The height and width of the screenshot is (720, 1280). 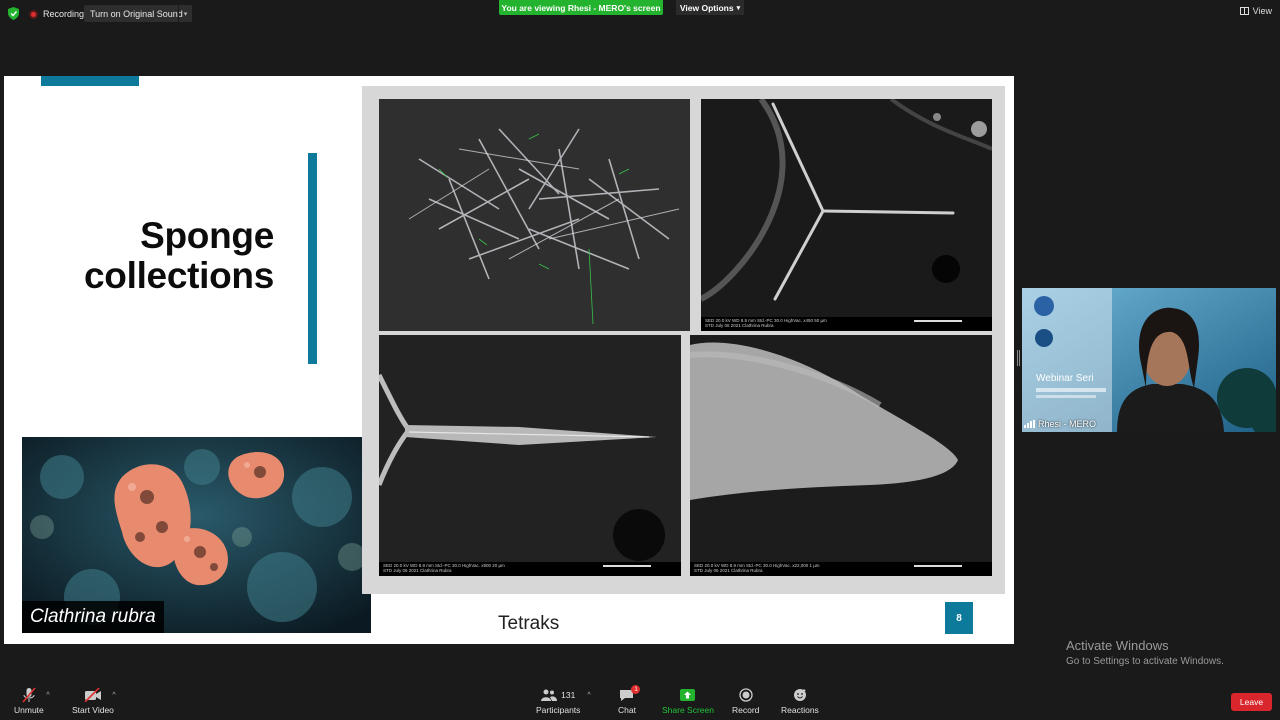 I want to click on slide-title-line1: Sponge, so click(x=207, y=235).